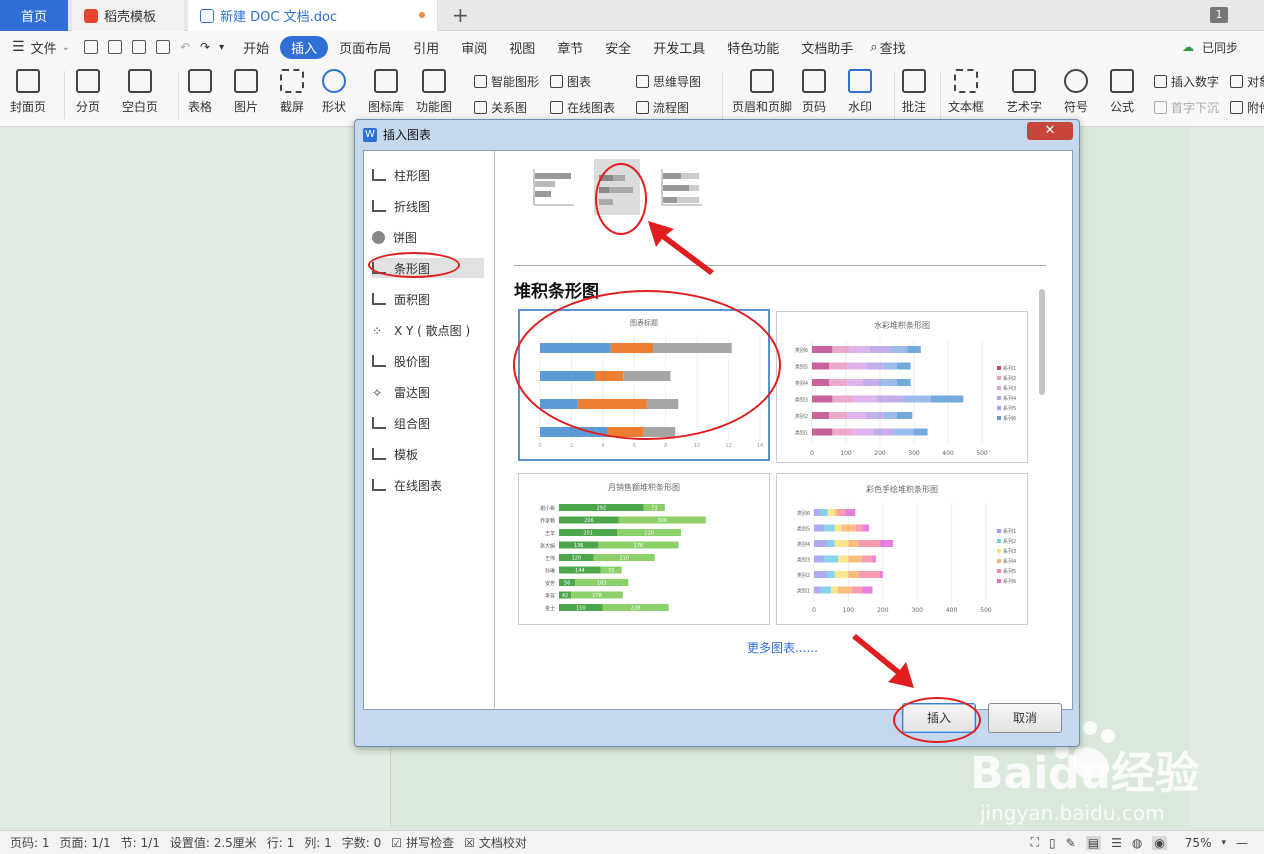  I want to click on print-preview-icon, so click(162, 47).